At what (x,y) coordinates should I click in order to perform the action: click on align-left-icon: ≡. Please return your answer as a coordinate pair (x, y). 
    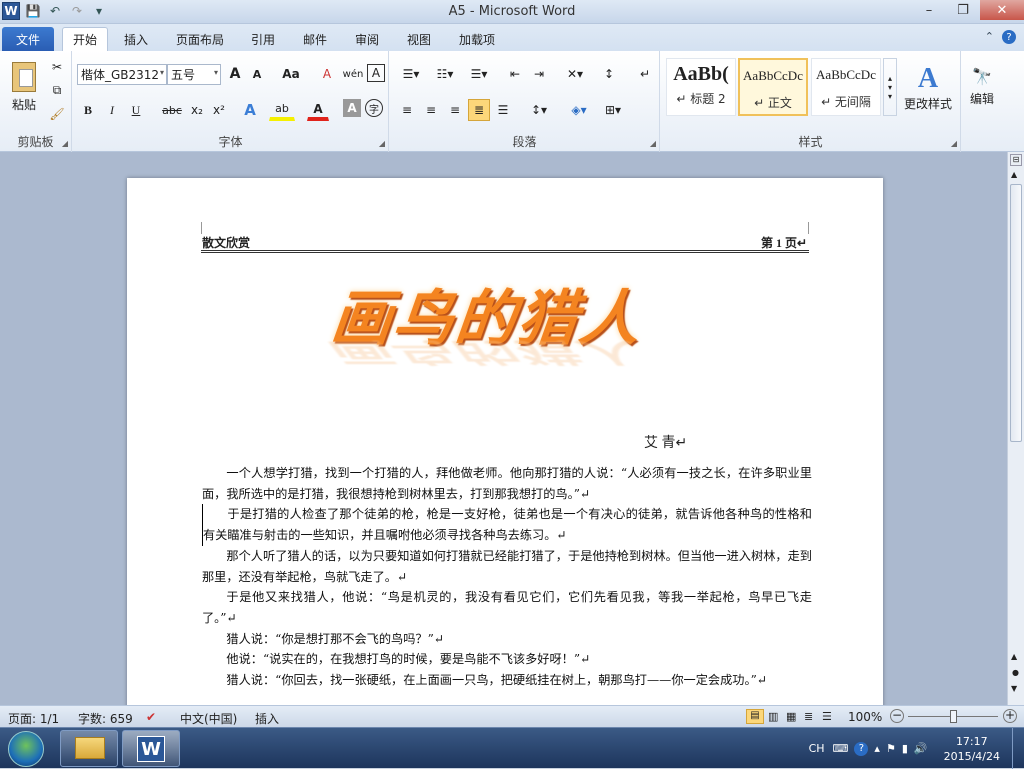
    Looking at the image, I should click on (407, 110).